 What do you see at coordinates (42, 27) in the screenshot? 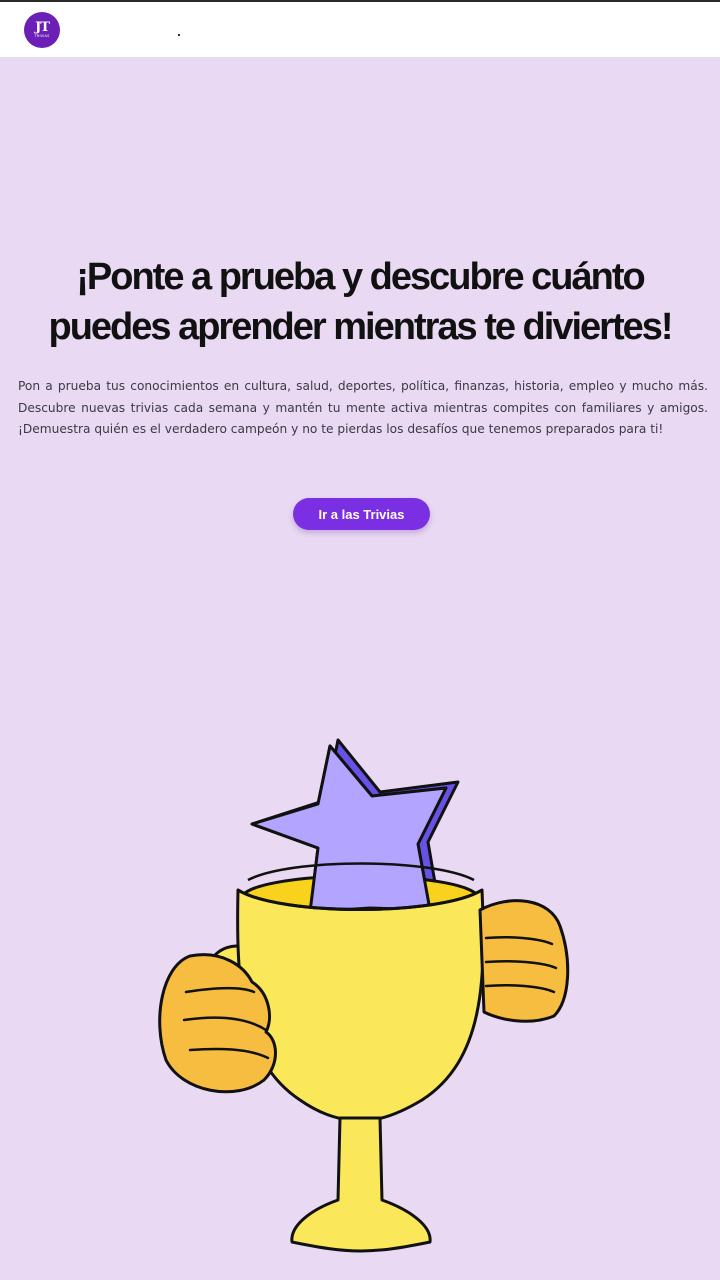
I see `logo-mark: JT` at bounding box center [42, 27].